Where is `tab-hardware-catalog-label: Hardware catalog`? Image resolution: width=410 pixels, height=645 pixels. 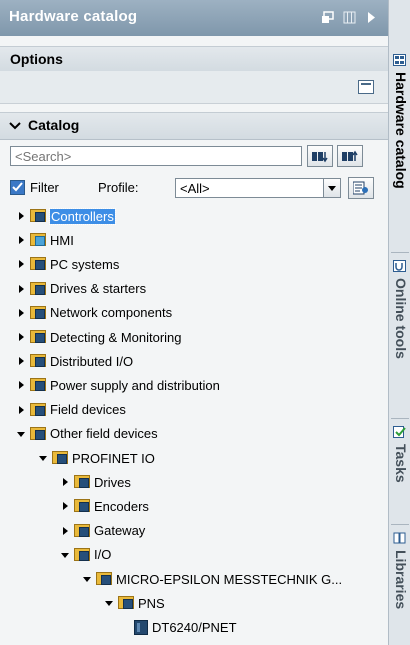
tab-hardware-catalog-label: Hardware catalog is located at coordinates (401, 130).